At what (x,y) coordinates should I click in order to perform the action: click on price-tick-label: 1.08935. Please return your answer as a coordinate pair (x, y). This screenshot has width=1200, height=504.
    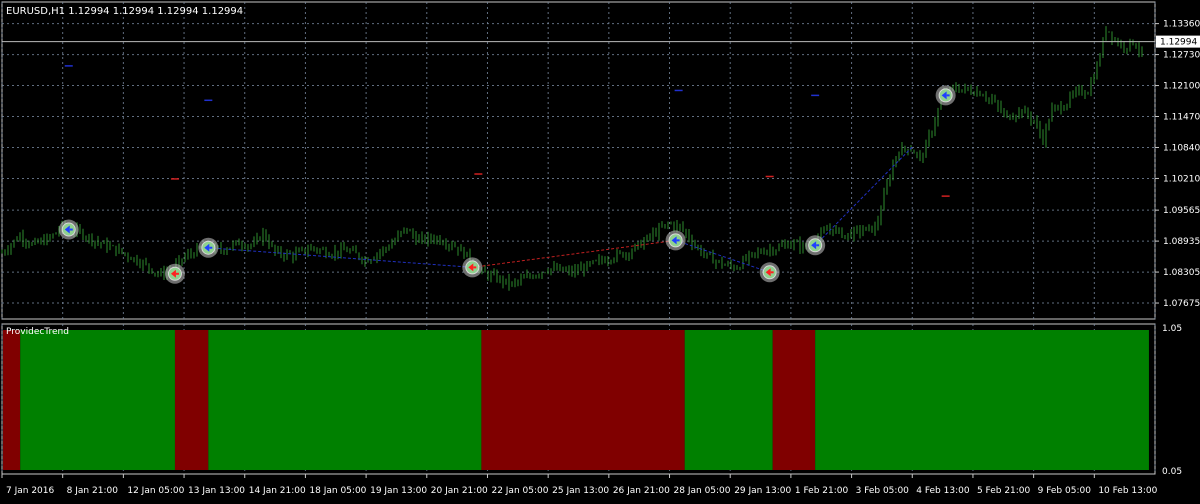
    Looking at the image, I should click on (1181, 242).